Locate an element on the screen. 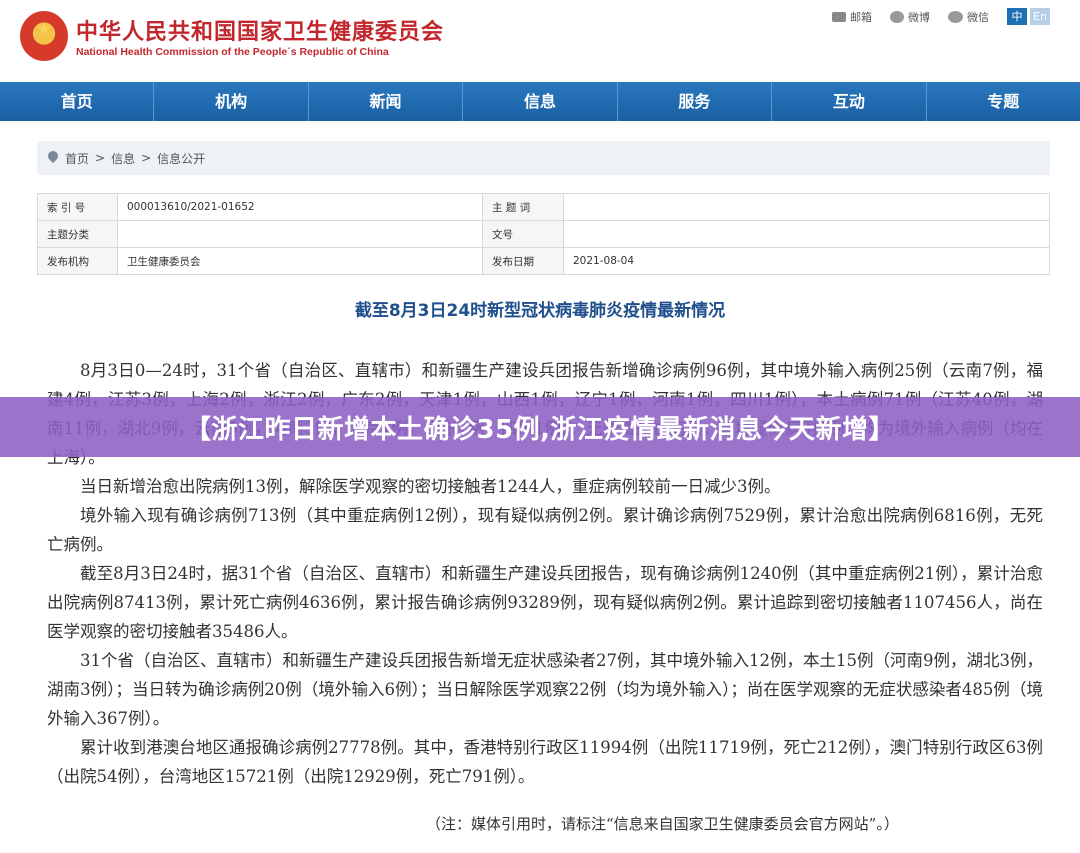  citation-note: （注：媒体引用时，请标注“信息来自国家卫生健康委员会官方网站”。） is located at coordinates (662, 824).